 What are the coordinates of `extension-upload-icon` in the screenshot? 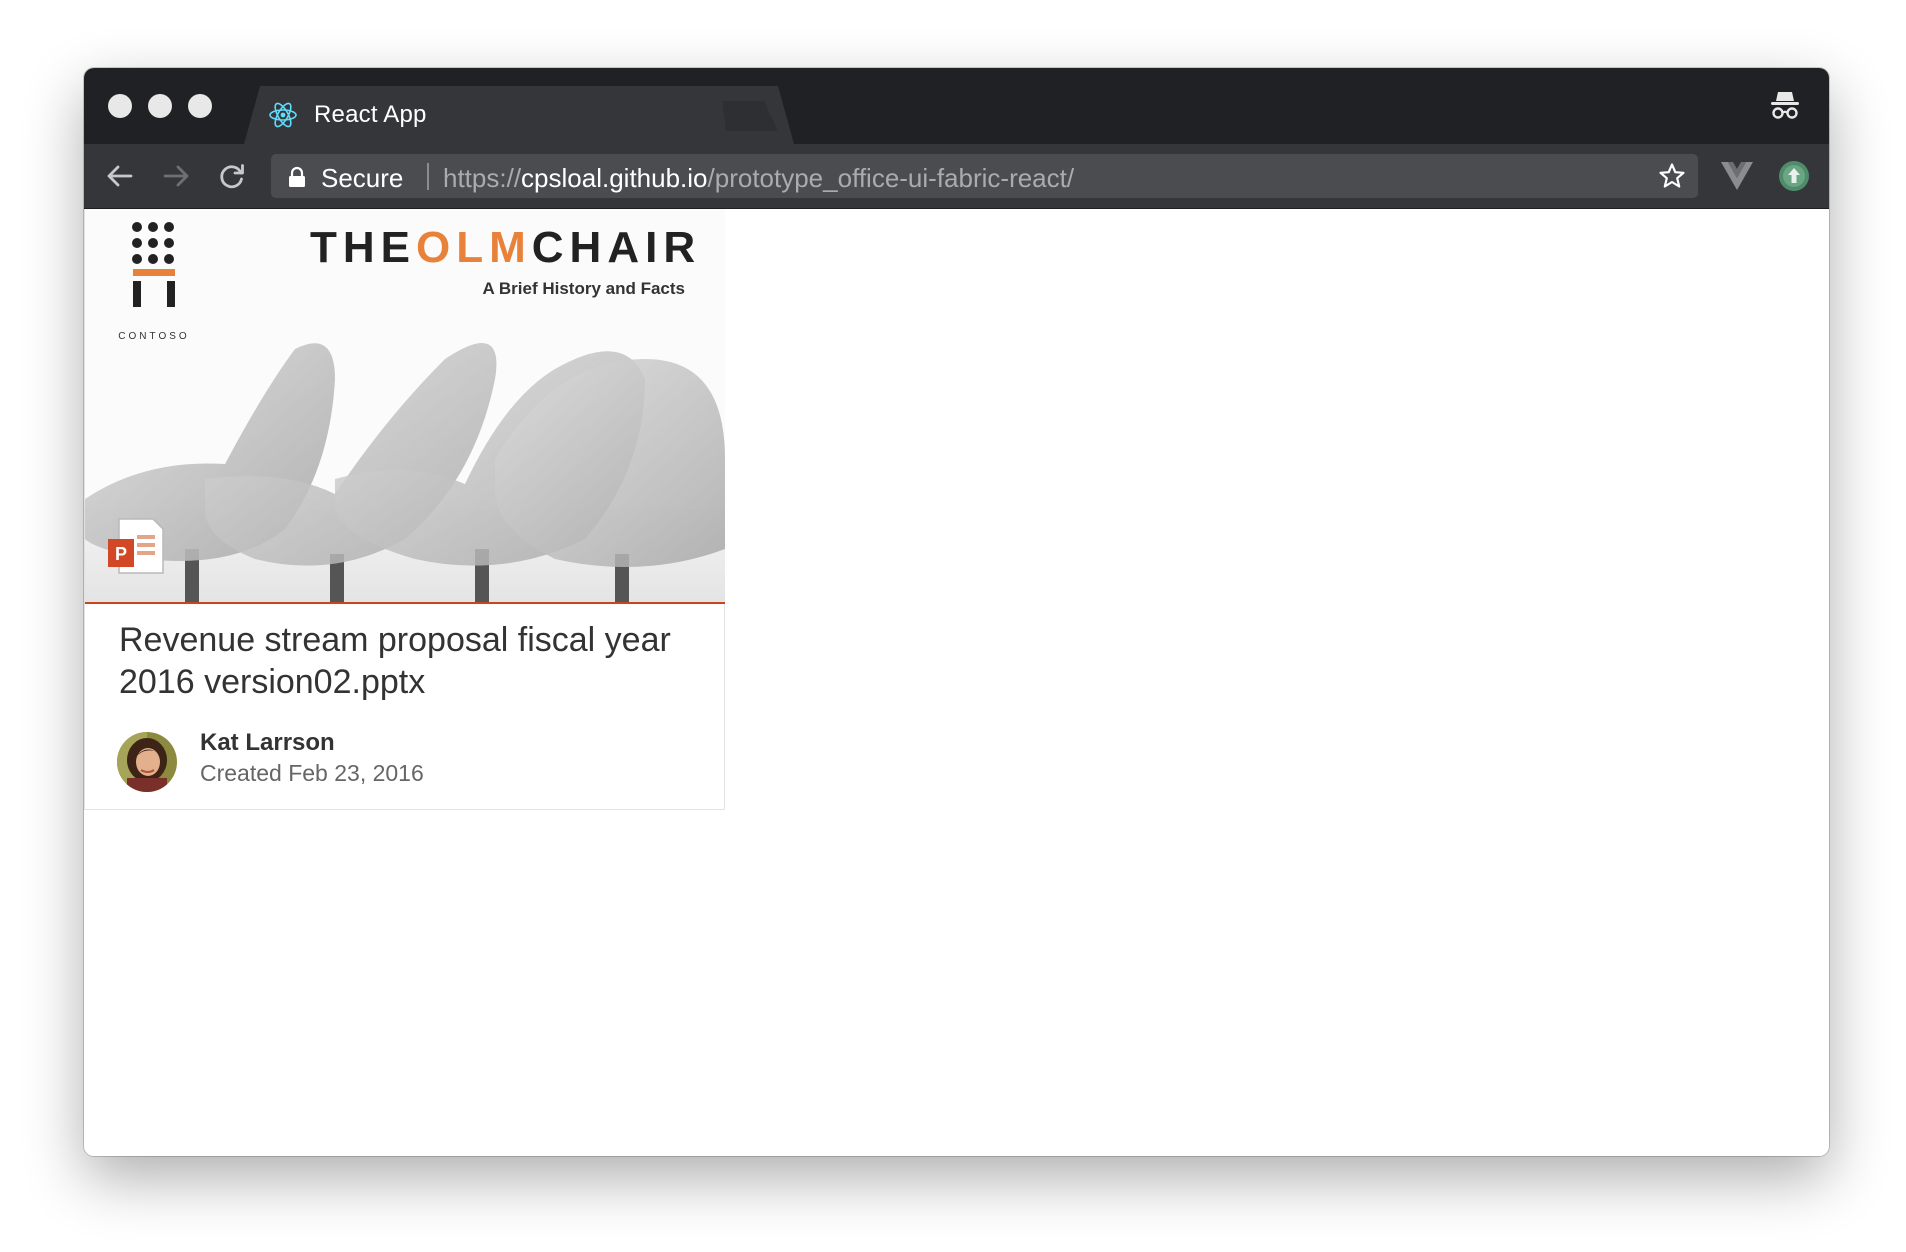 It's located at (1794, 176).